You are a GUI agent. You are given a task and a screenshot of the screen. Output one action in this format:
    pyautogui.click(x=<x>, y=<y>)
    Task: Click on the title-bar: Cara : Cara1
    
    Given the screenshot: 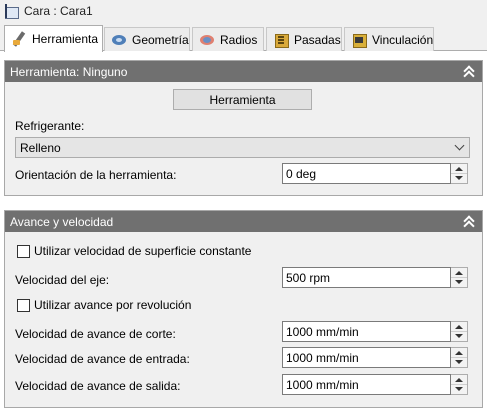 What is the action you would take?
    pyautogui.click(x=243, y=11)
    